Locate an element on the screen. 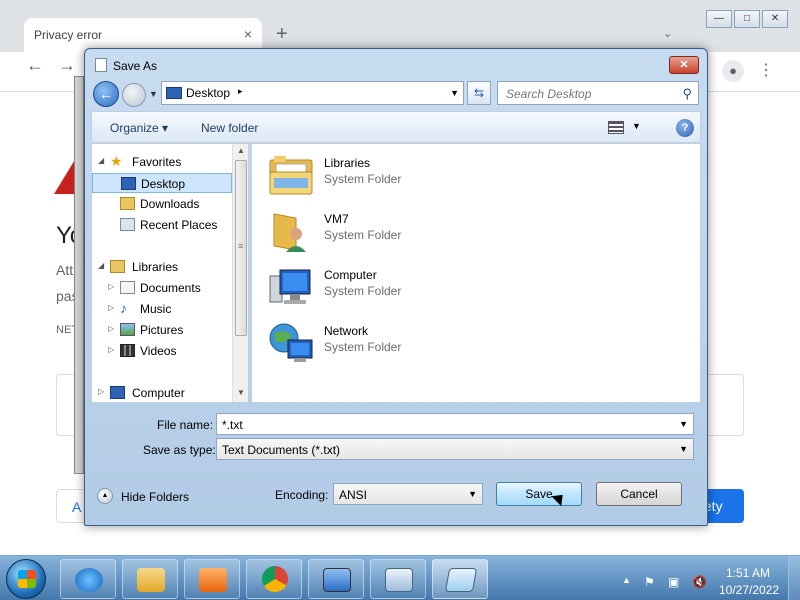 The image size is (800, 600). list-item: Libraries System Folder is located at coordinates (378, 175).